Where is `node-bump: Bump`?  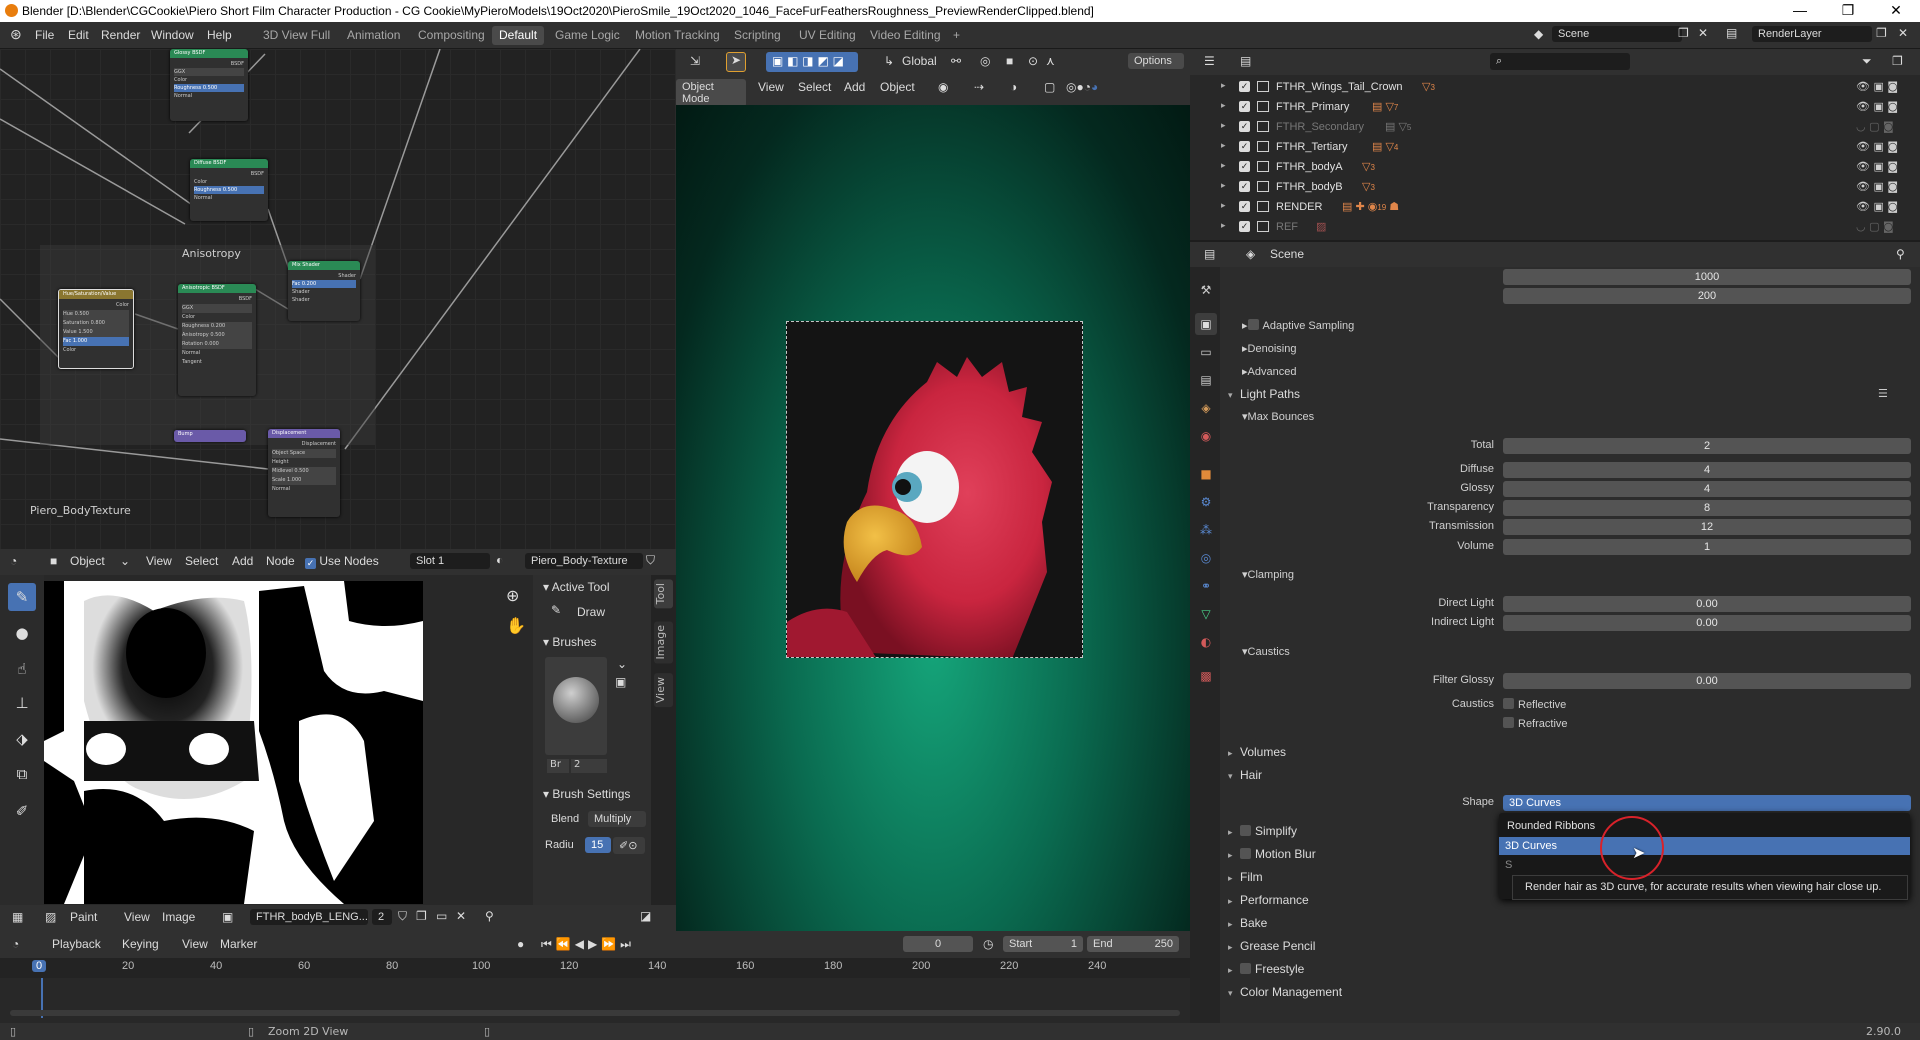
node-bump: Bump is located at coordinates (210, 436).